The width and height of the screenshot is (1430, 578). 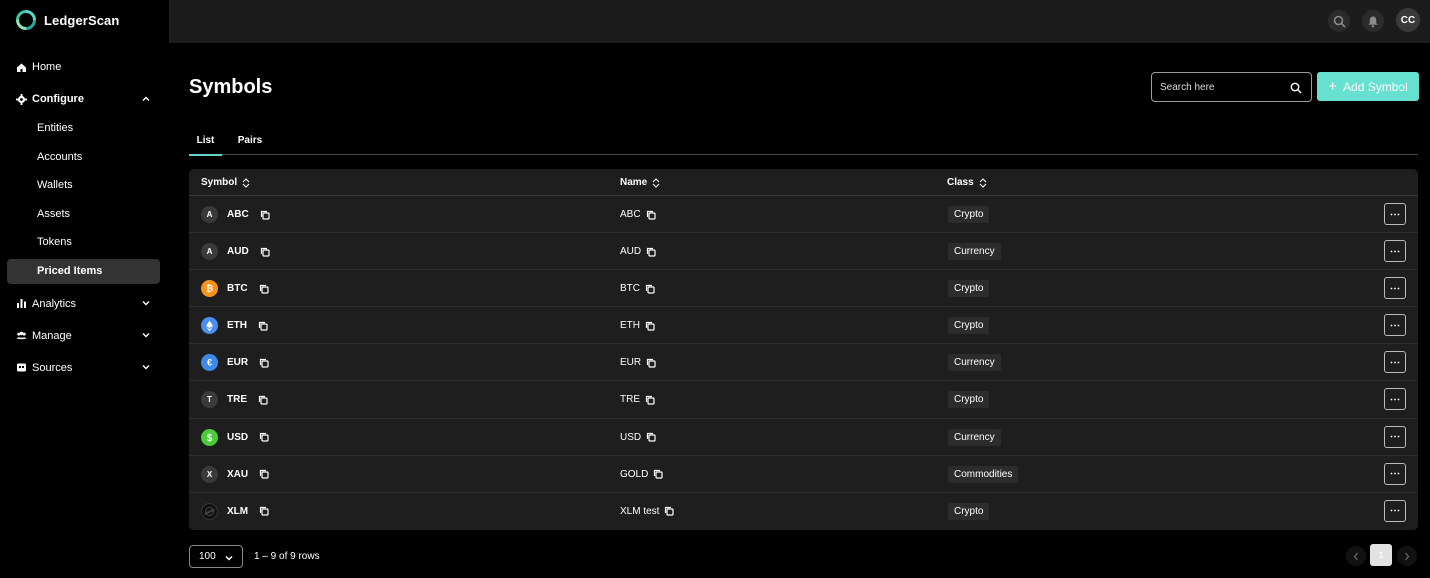 What do you see at coordinates (84, 185) in the screenshot?
I see `sidebar-item-wallets: Wallets` at bounding box center [84, 185].